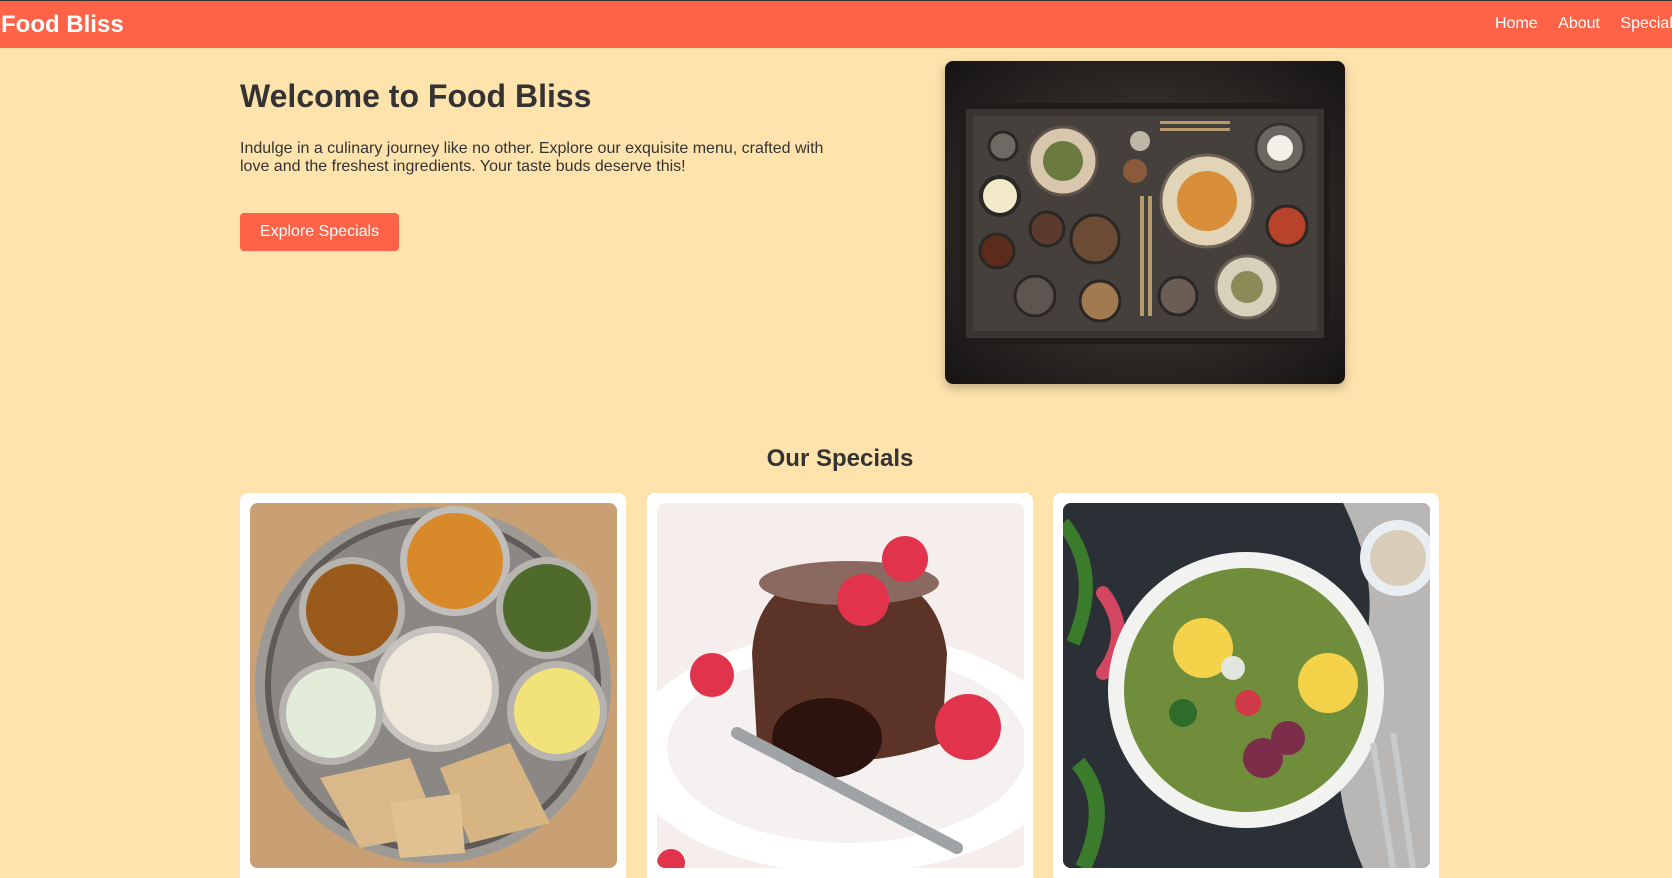 This screenshot has width=1672, height=878. I want to click on special-card-lava-cake, so click(840, 685).